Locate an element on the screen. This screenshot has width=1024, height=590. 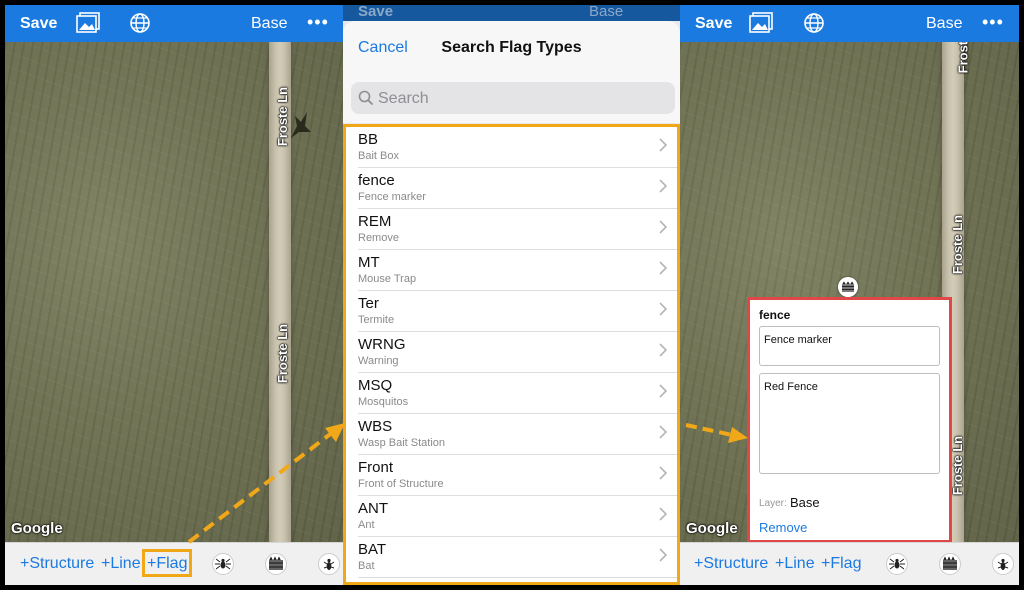
flag-type-row: WRNG Warning is located at coordinates (517, 352).